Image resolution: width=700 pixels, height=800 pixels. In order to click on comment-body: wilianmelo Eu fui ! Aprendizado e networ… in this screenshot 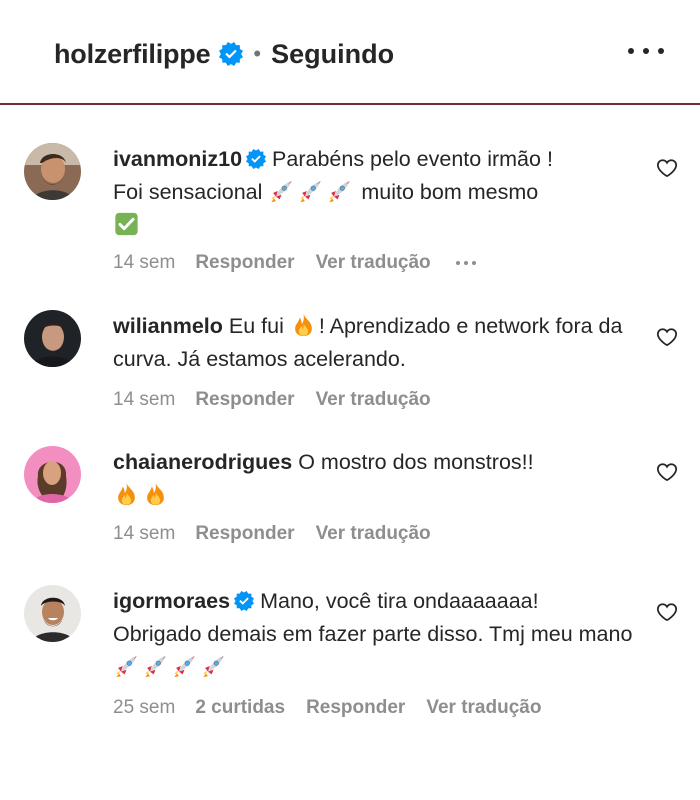, I will do `click(373, 343)`.